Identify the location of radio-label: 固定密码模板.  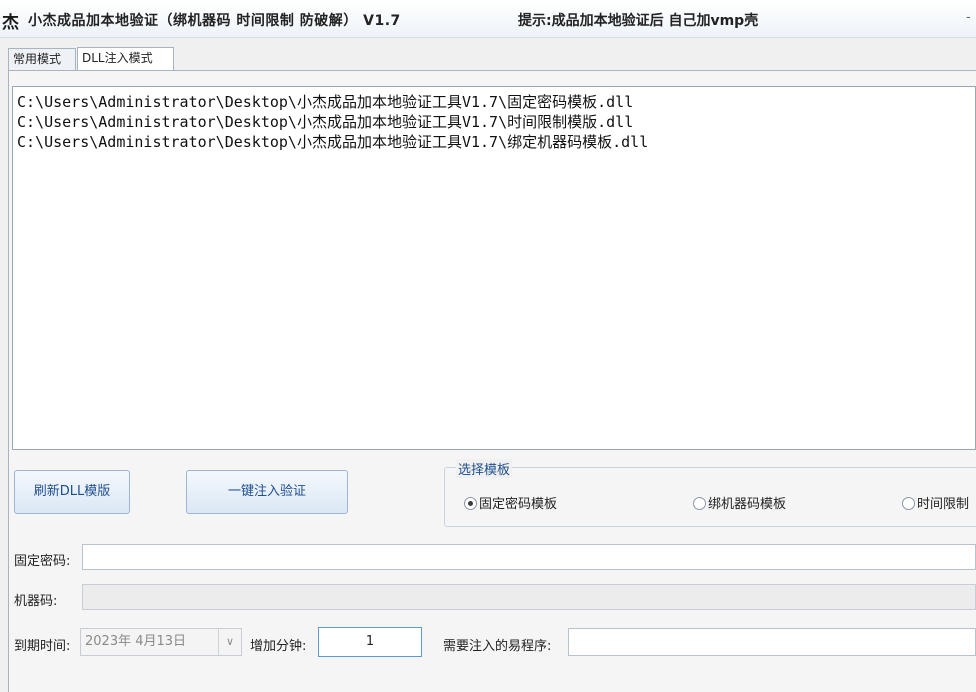
(518, 504).